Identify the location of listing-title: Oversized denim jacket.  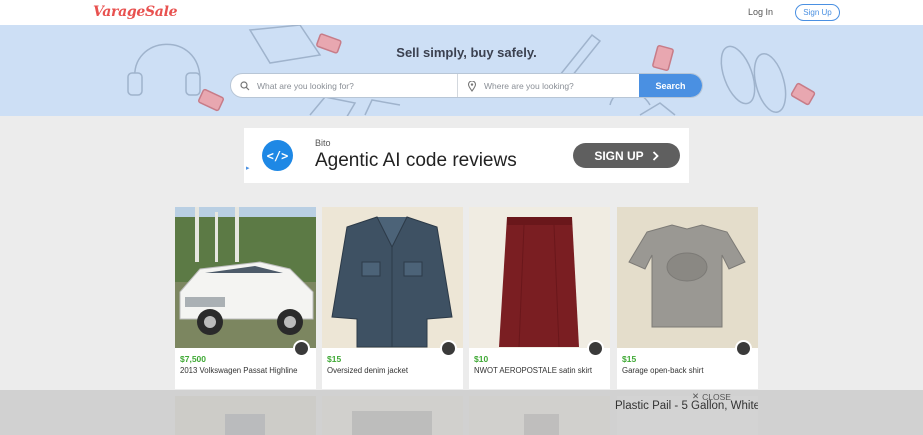
(367, 370).